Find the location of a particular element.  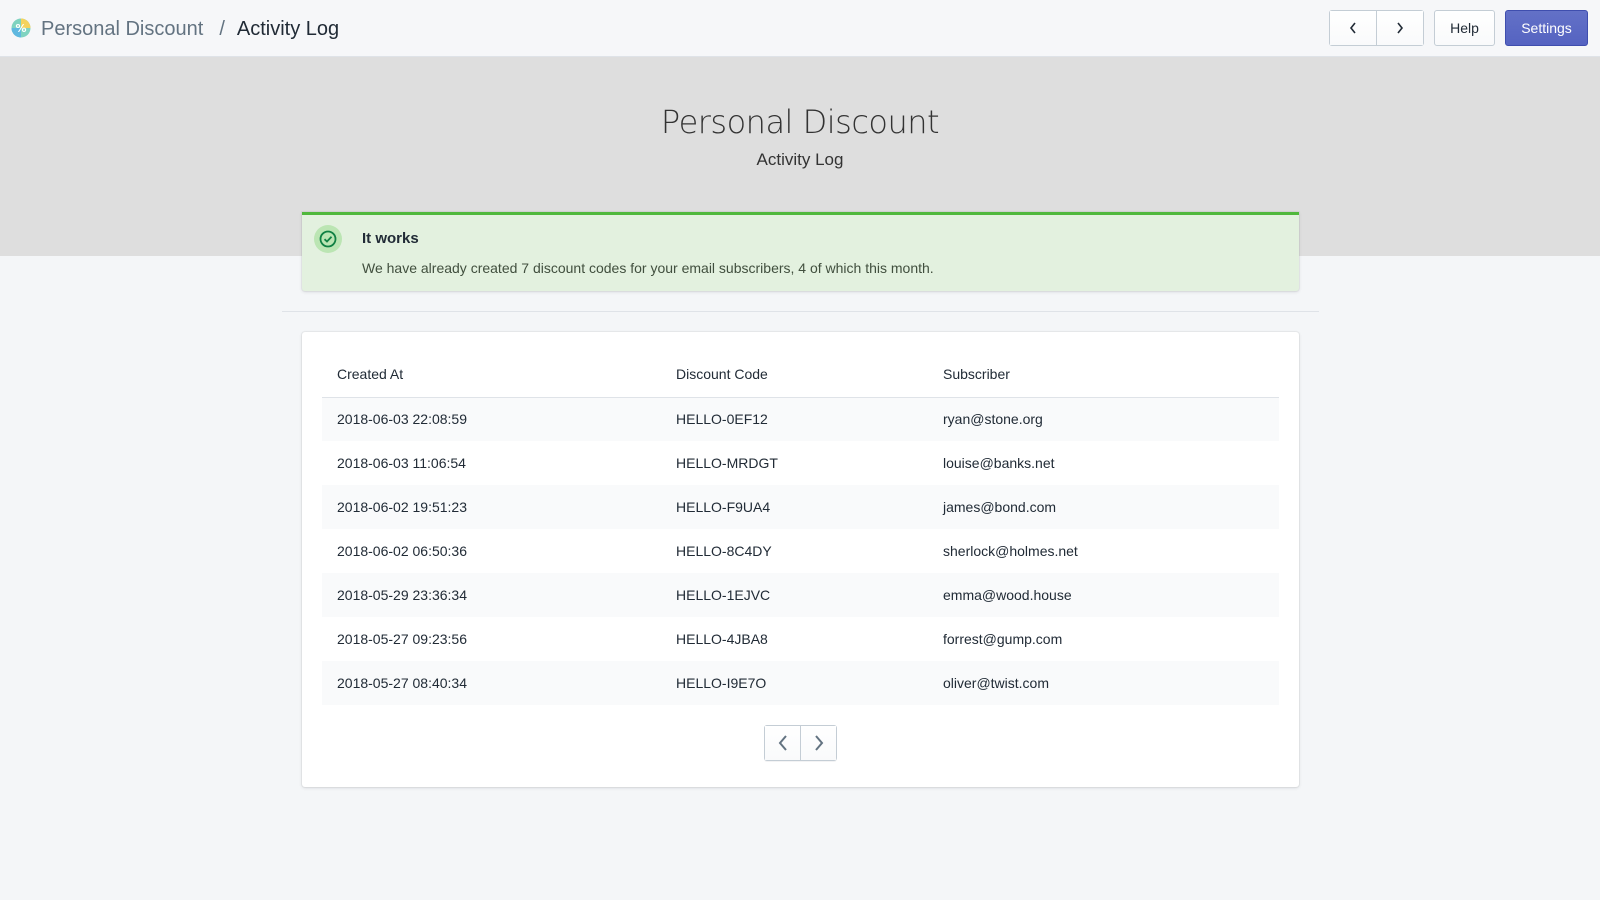

discount-code-cell: HELLO-F9UA4 is located at coordinates (794, 507).